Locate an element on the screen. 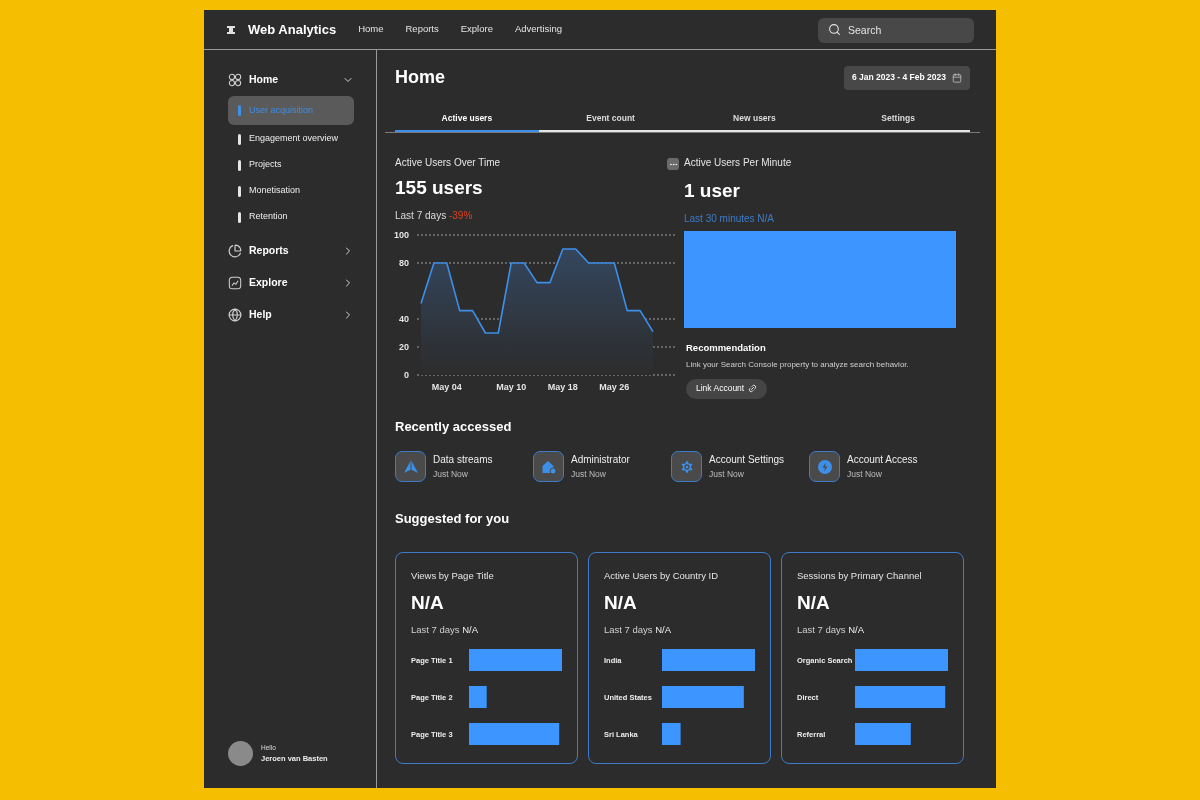 The height and width of the screenshot is (800, 1200). card-title: Sessions by Primary Channel is located at coordinates (860, 575).